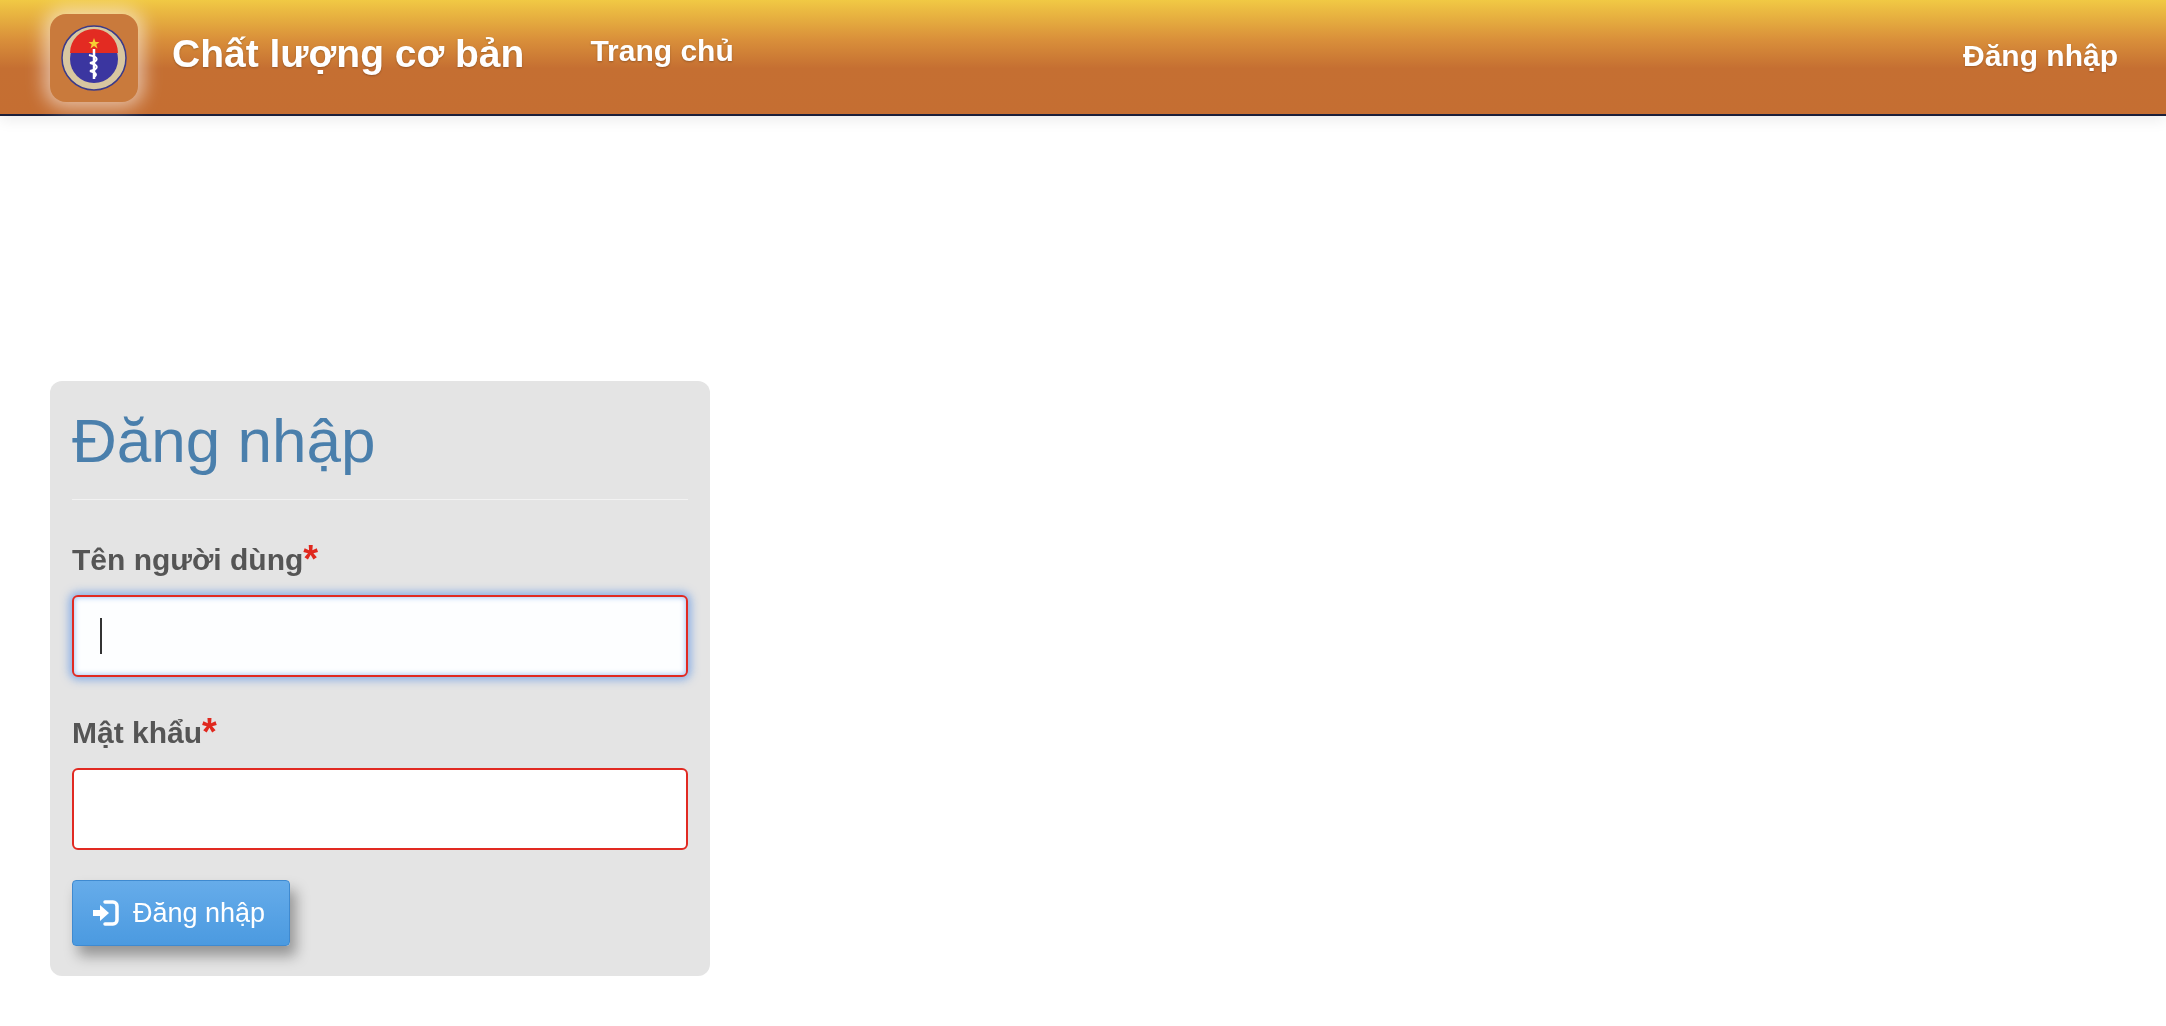 The image size is (2166, 1026). Describe the element at coordinates (188, 559) in the screenshot. I see `field-label: Tên người dùng` at that location.